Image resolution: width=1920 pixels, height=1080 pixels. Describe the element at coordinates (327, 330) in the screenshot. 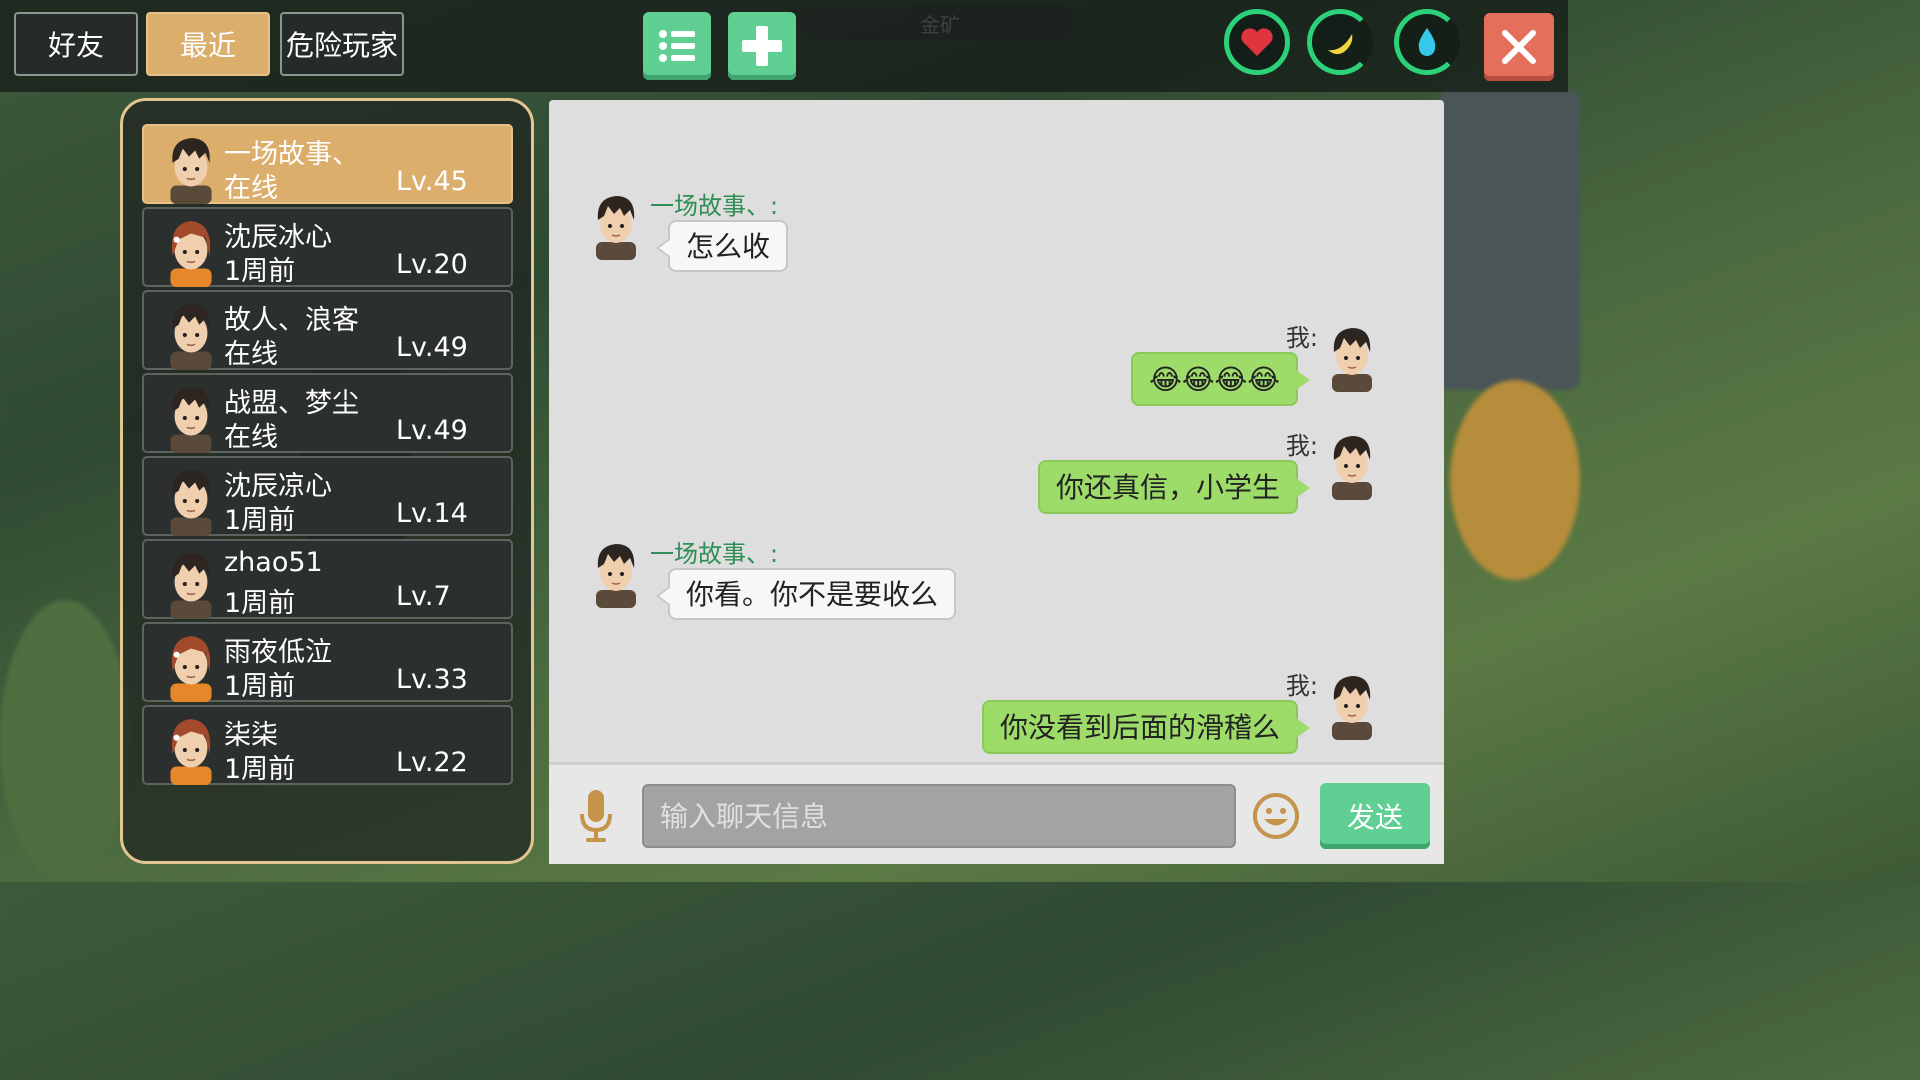

I see `friend-row: 故人、浪客 在线 Lv.49` at that location.